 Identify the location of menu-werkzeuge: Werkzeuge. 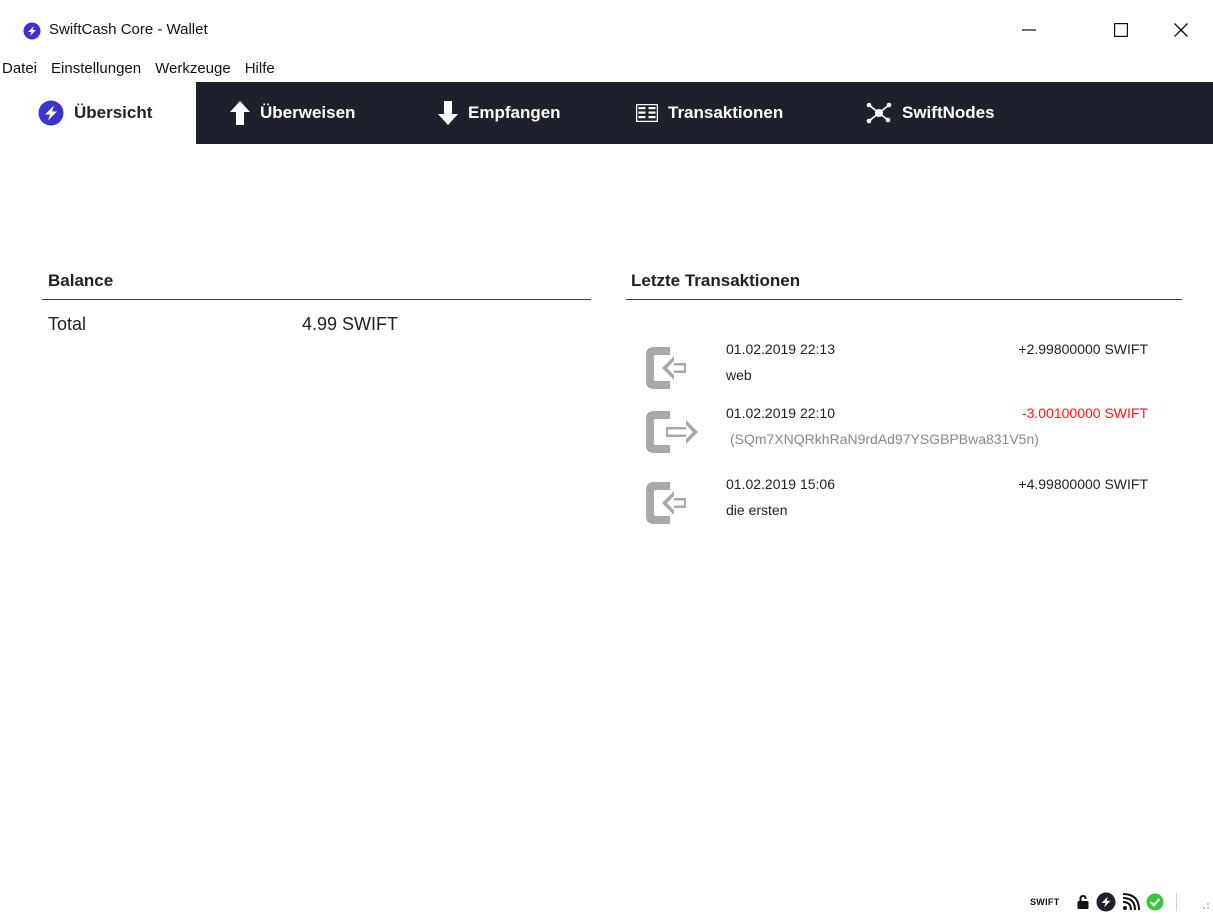
(193, 70).